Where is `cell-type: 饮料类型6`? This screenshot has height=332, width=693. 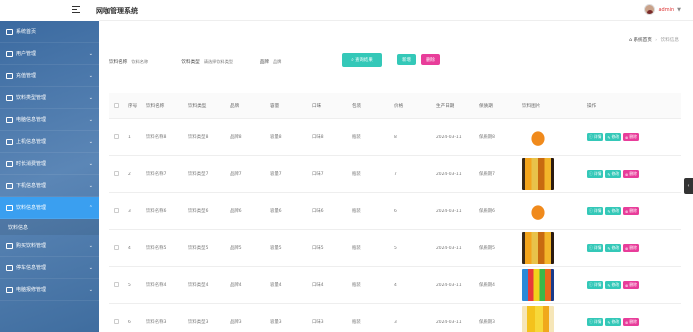 cell-type: 饮料类型6 is located at coordinates (198, 211).